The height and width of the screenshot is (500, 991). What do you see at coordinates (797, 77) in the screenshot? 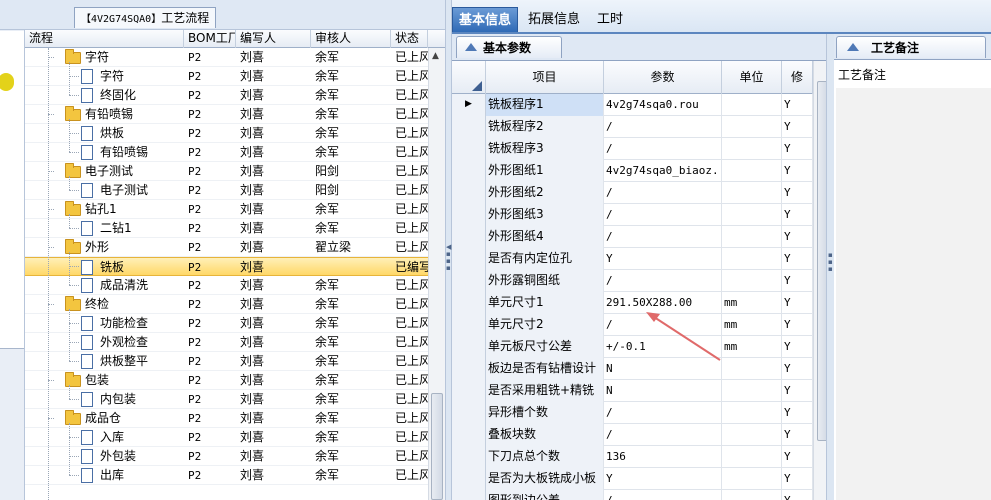
I see `col-header-modify: 修` at bounding box center [797, 77].